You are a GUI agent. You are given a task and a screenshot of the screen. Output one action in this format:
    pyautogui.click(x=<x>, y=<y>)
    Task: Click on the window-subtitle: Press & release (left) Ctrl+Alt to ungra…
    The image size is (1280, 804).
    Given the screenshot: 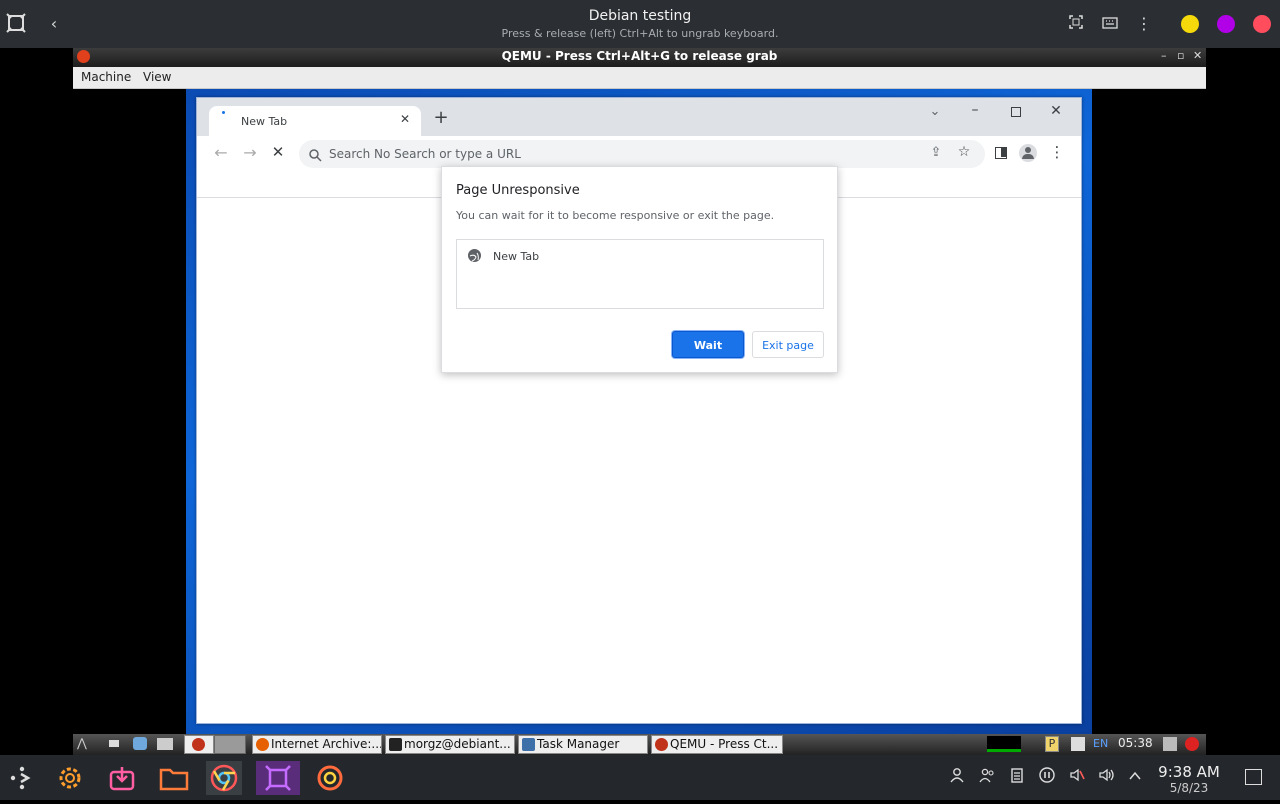 What is the action you would take?
    pyautogui.click(x=640, y=33)
    